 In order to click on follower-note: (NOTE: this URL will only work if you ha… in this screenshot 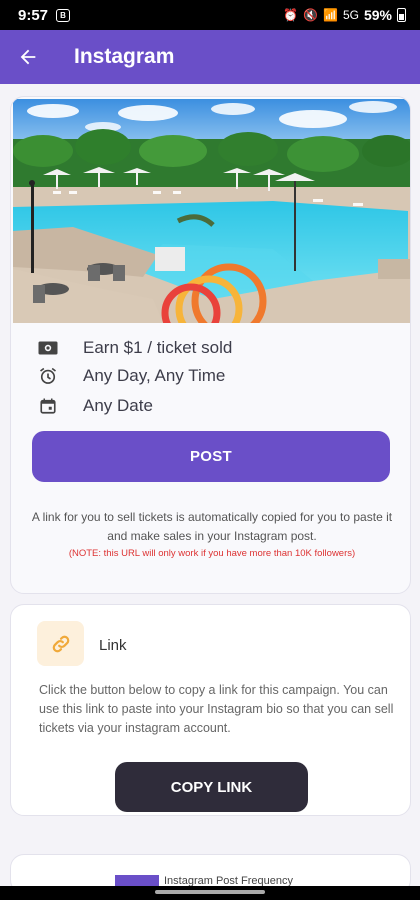, I will do `click(212, 553)`.